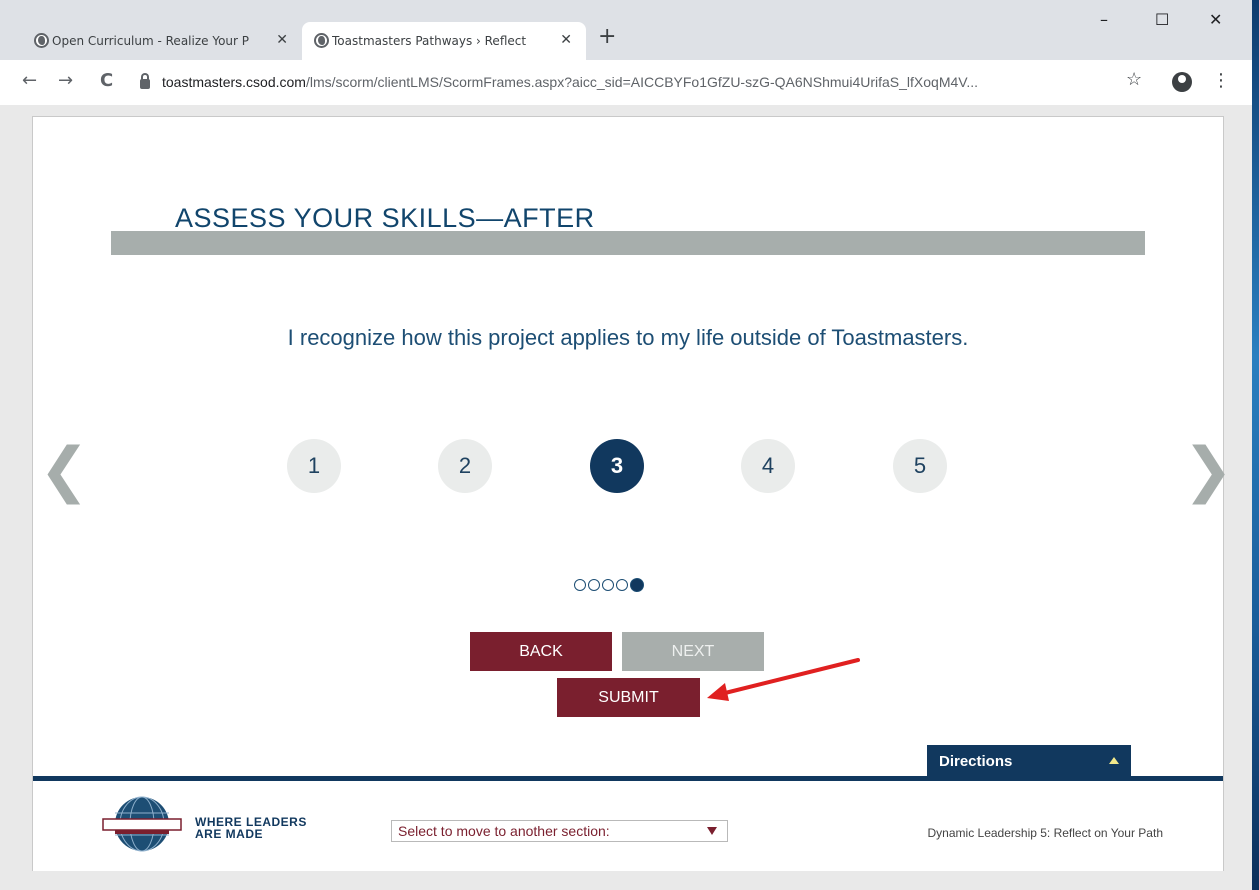 The image size is (1259, 890). What do you see at coordinates (145, 81) in the screenshot?
I see `lock-icon` at bounding box center [145, 81].